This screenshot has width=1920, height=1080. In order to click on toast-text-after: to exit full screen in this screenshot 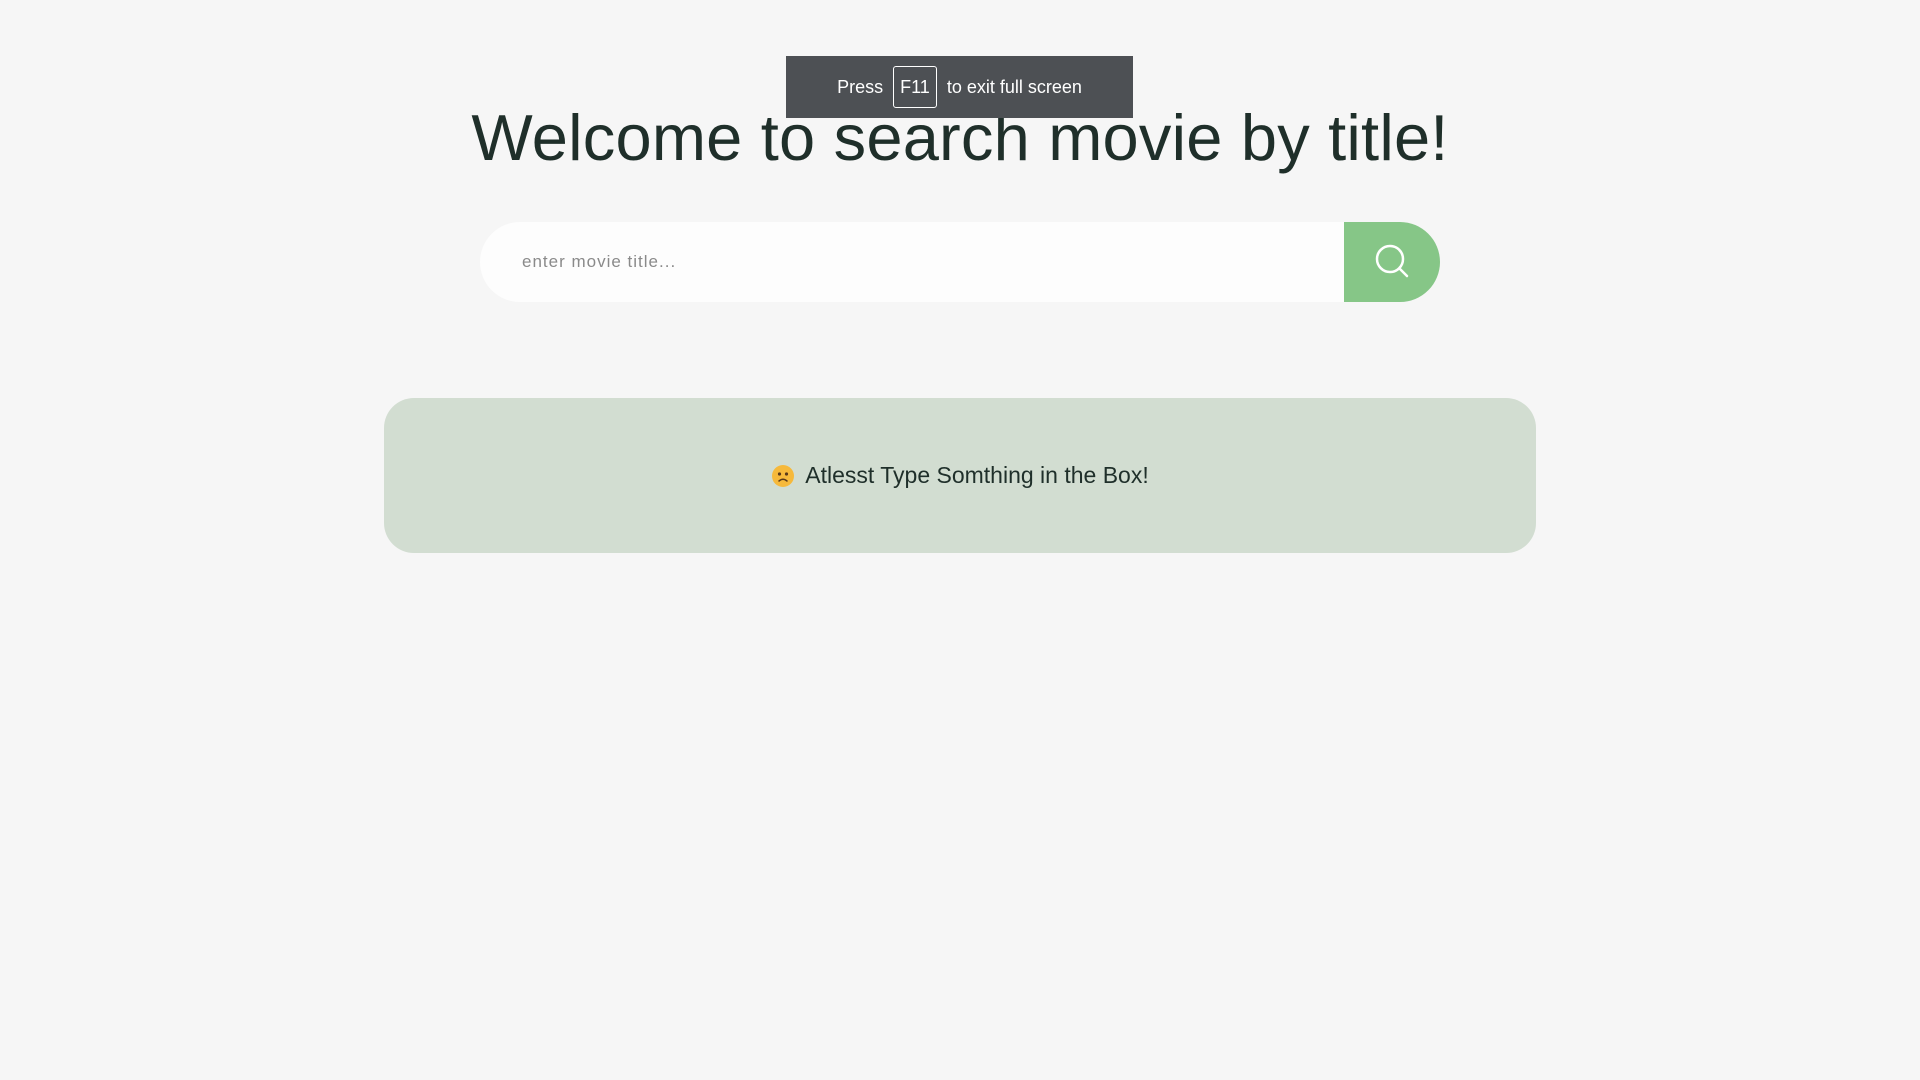, I will do `click(1014, 86)`.